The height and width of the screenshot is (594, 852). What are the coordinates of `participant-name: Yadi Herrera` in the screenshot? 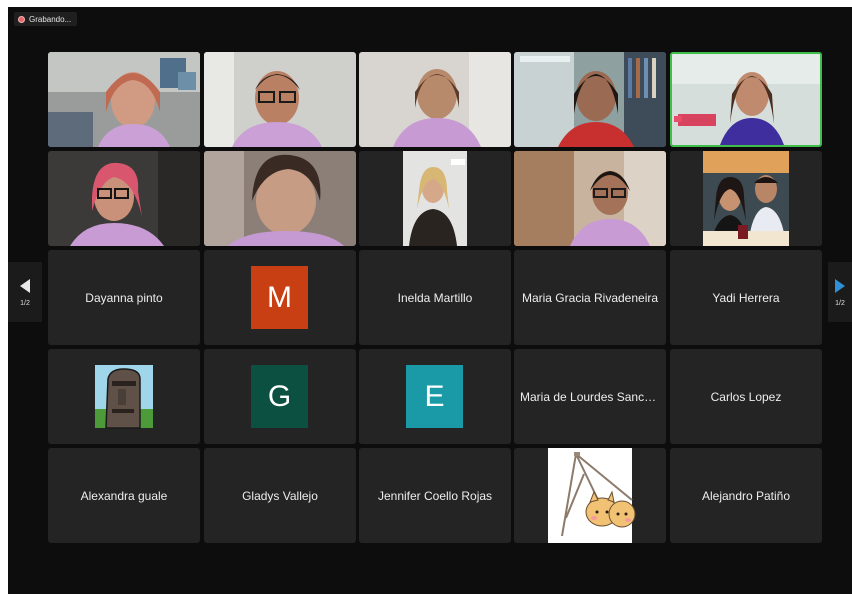 It's located at (746, 297).